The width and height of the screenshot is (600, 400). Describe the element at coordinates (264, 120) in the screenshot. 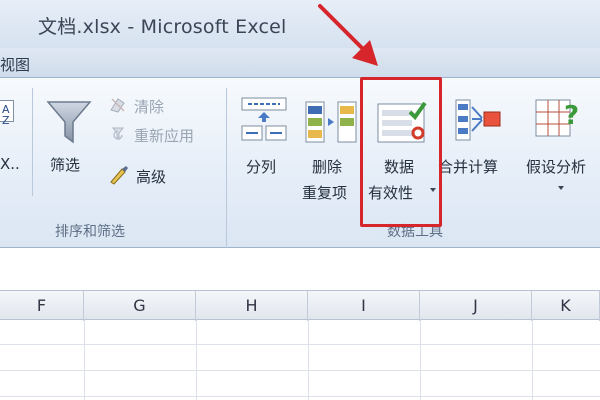

I see `text-to-columns-icon` at that location.